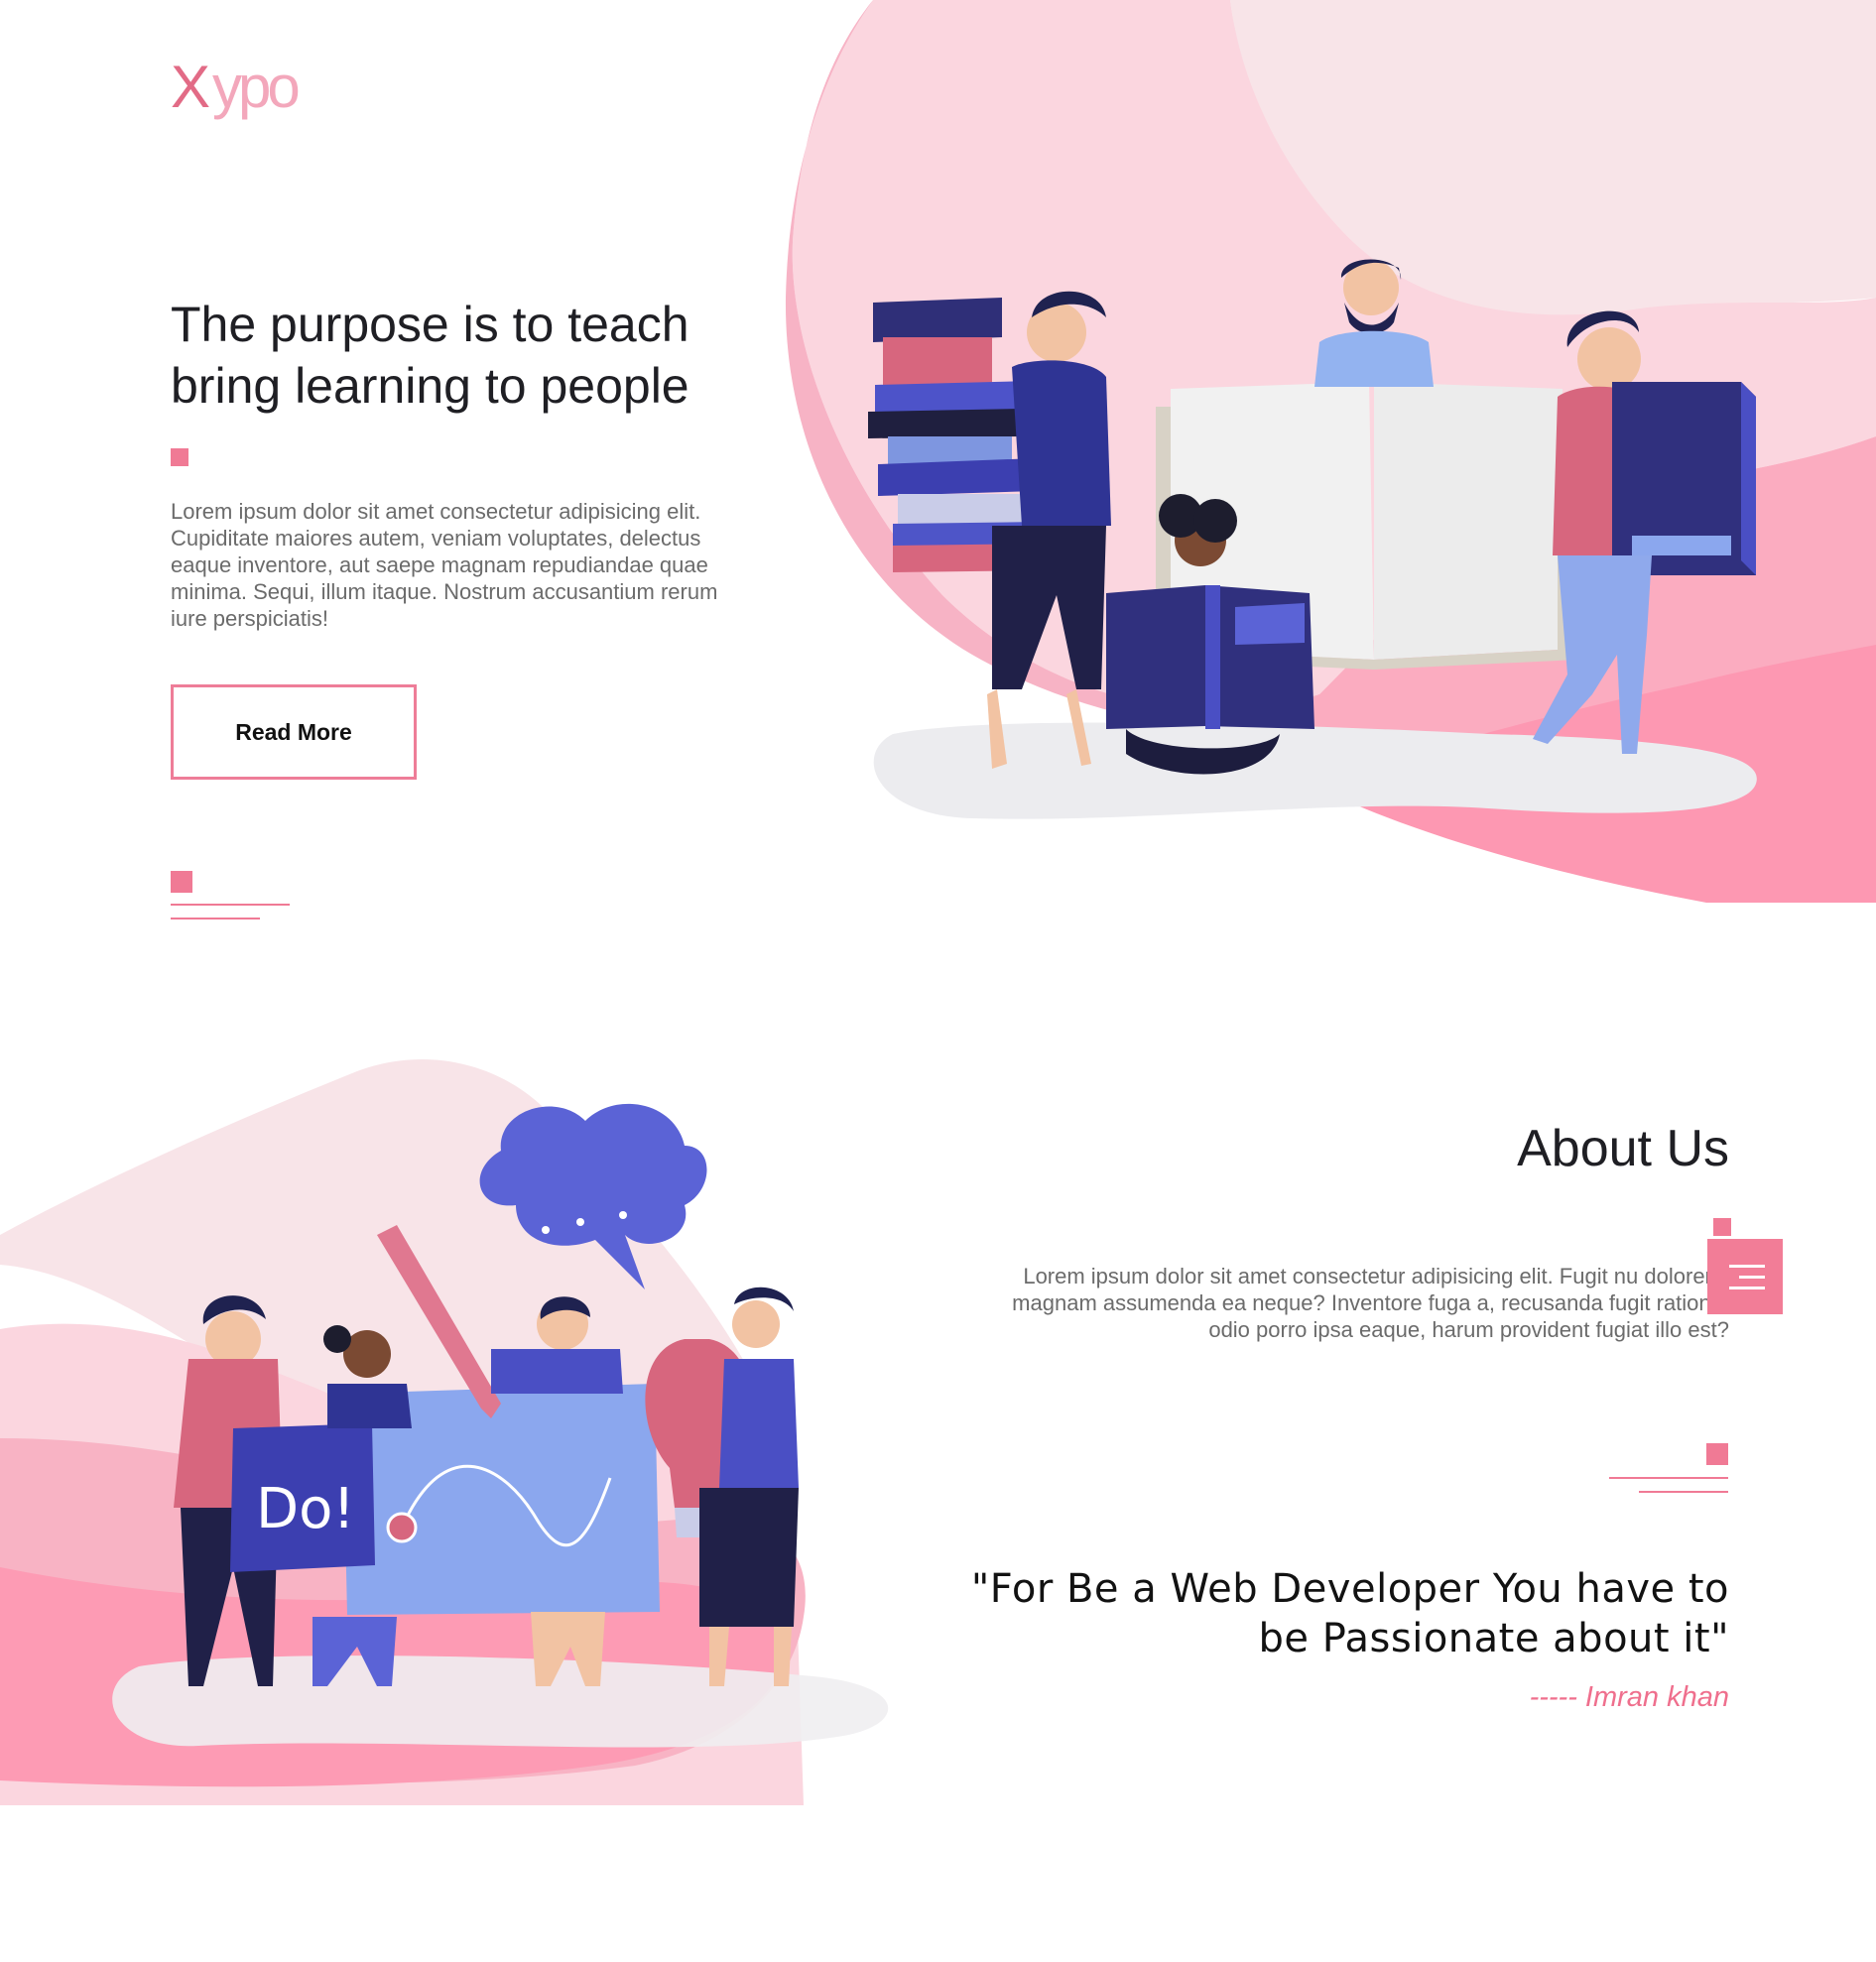 The image size is (1876, 1962). Describe the element at coordinates (1722, 1227) in the screenshot. I see `about-accent-square` at that location.